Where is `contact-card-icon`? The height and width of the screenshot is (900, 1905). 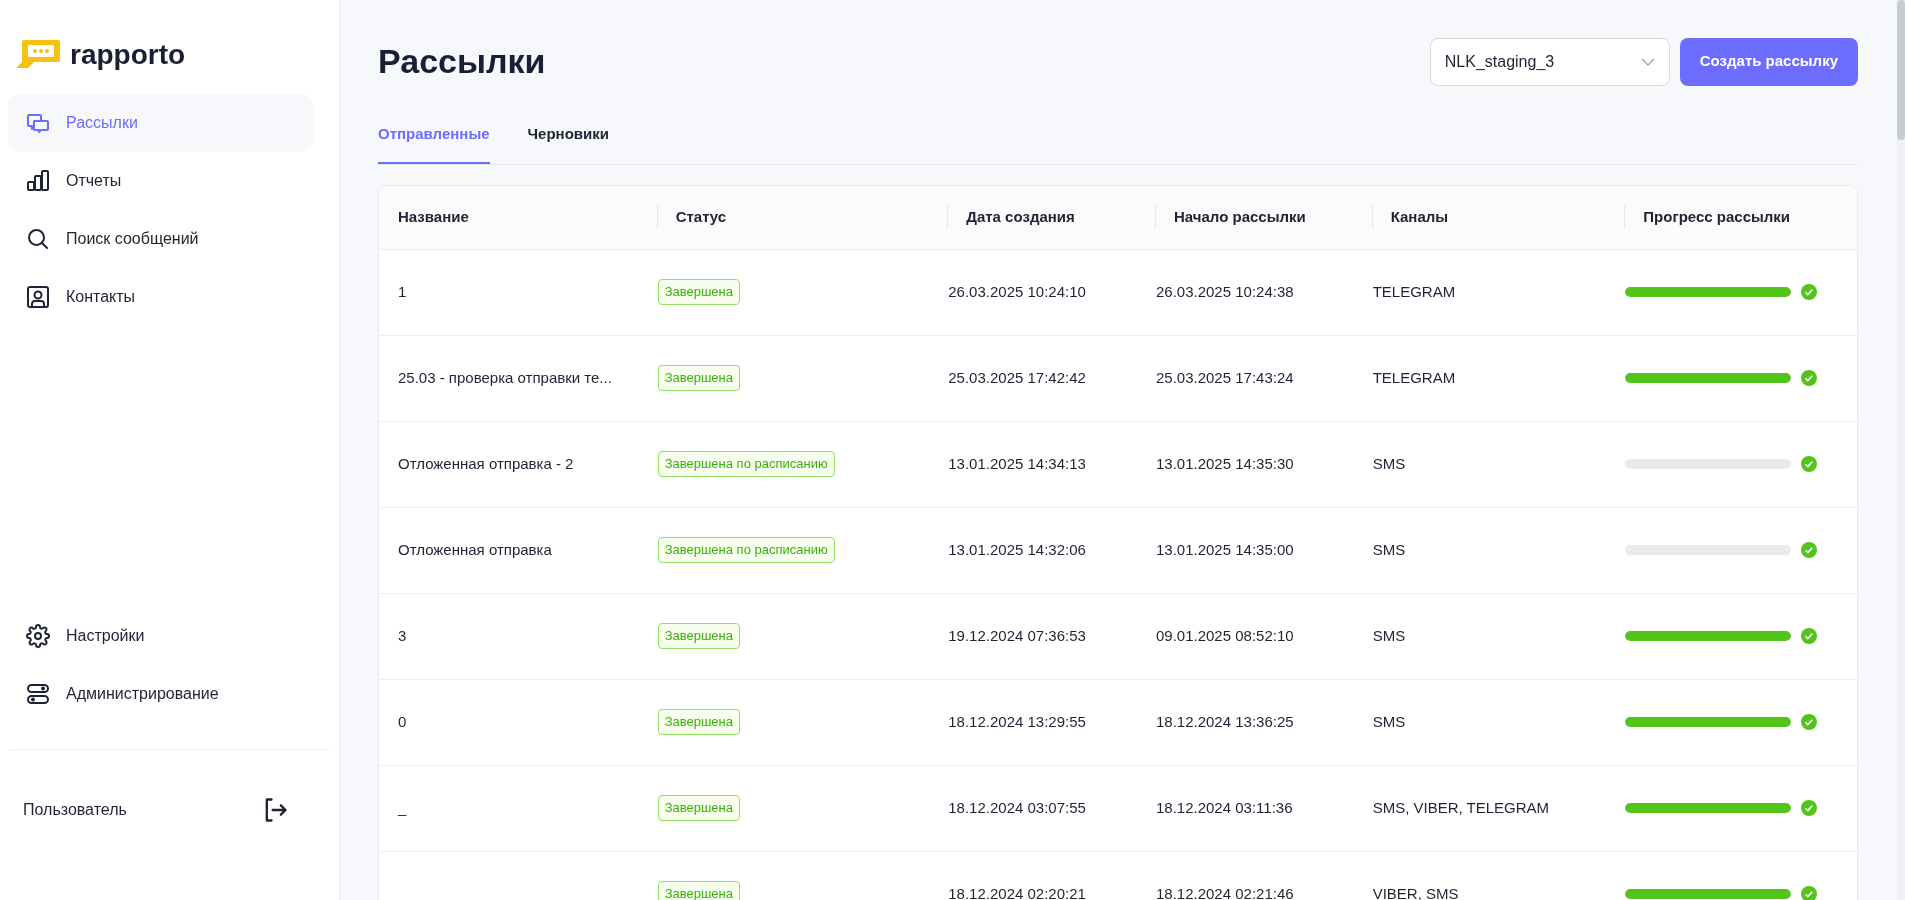 contact-card-icon is located at coordinates (38, 297).